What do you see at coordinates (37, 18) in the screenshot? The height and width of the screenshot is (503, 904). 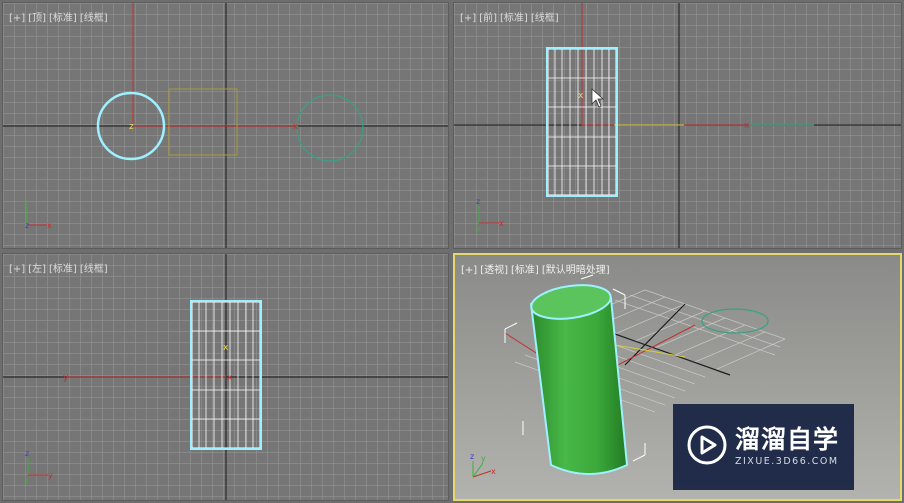 I see `viewport-view-name: [顶]` at bounding box center [37, 18].